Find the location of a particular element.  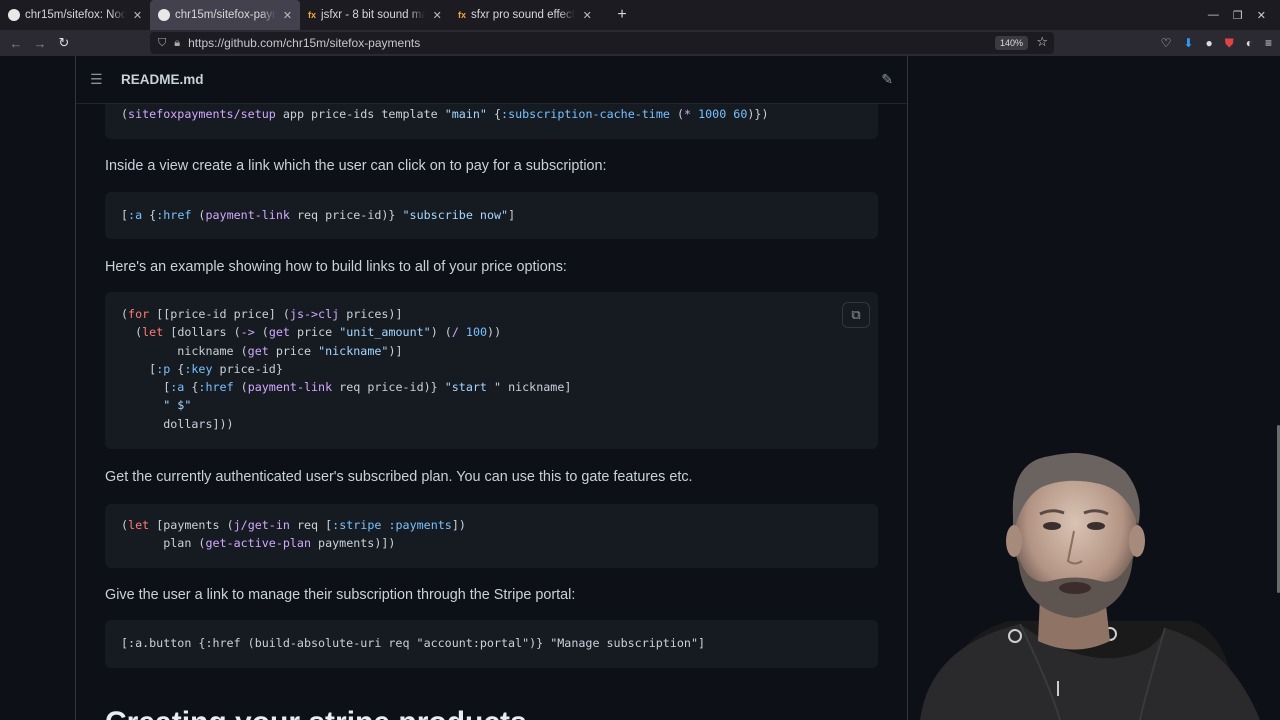

readme-title: README.md is located at coordinates (162, 79).